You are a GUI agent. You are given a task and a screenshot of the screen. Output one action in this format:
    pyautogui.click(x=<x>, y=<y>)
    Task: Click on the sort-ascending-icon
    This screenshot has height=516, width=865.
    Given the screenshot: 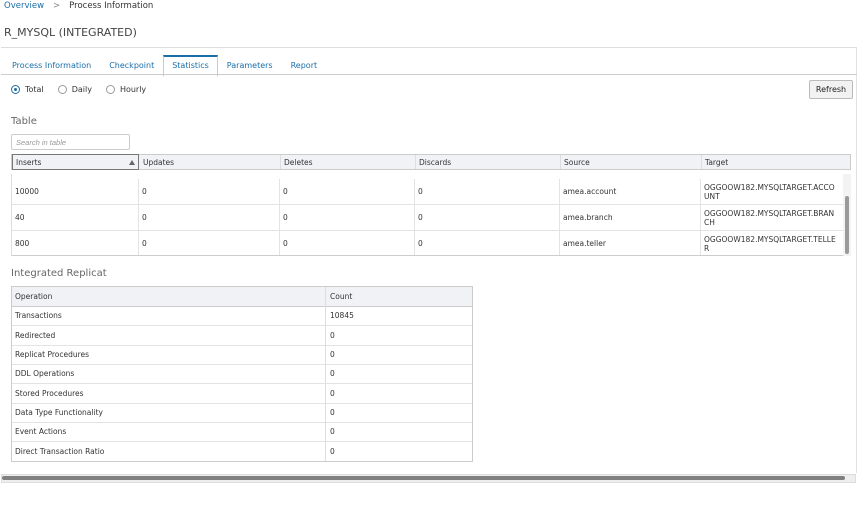 What is the action you would take?
    pyautogui.click(x=132, y=162)
    